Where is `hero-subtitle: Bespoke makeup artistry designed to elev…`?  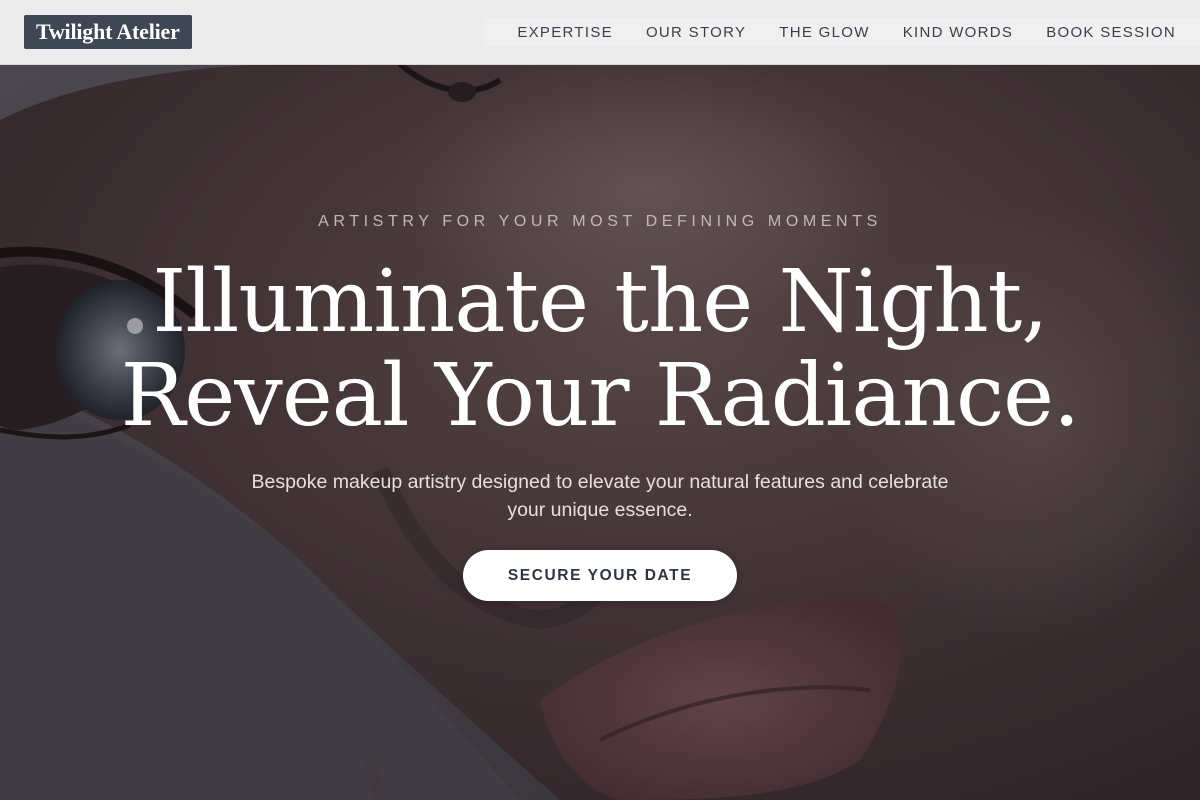 hero-subtitle: Bespoke makeup artistry designed to elev… is located at coordinates (600, 496).